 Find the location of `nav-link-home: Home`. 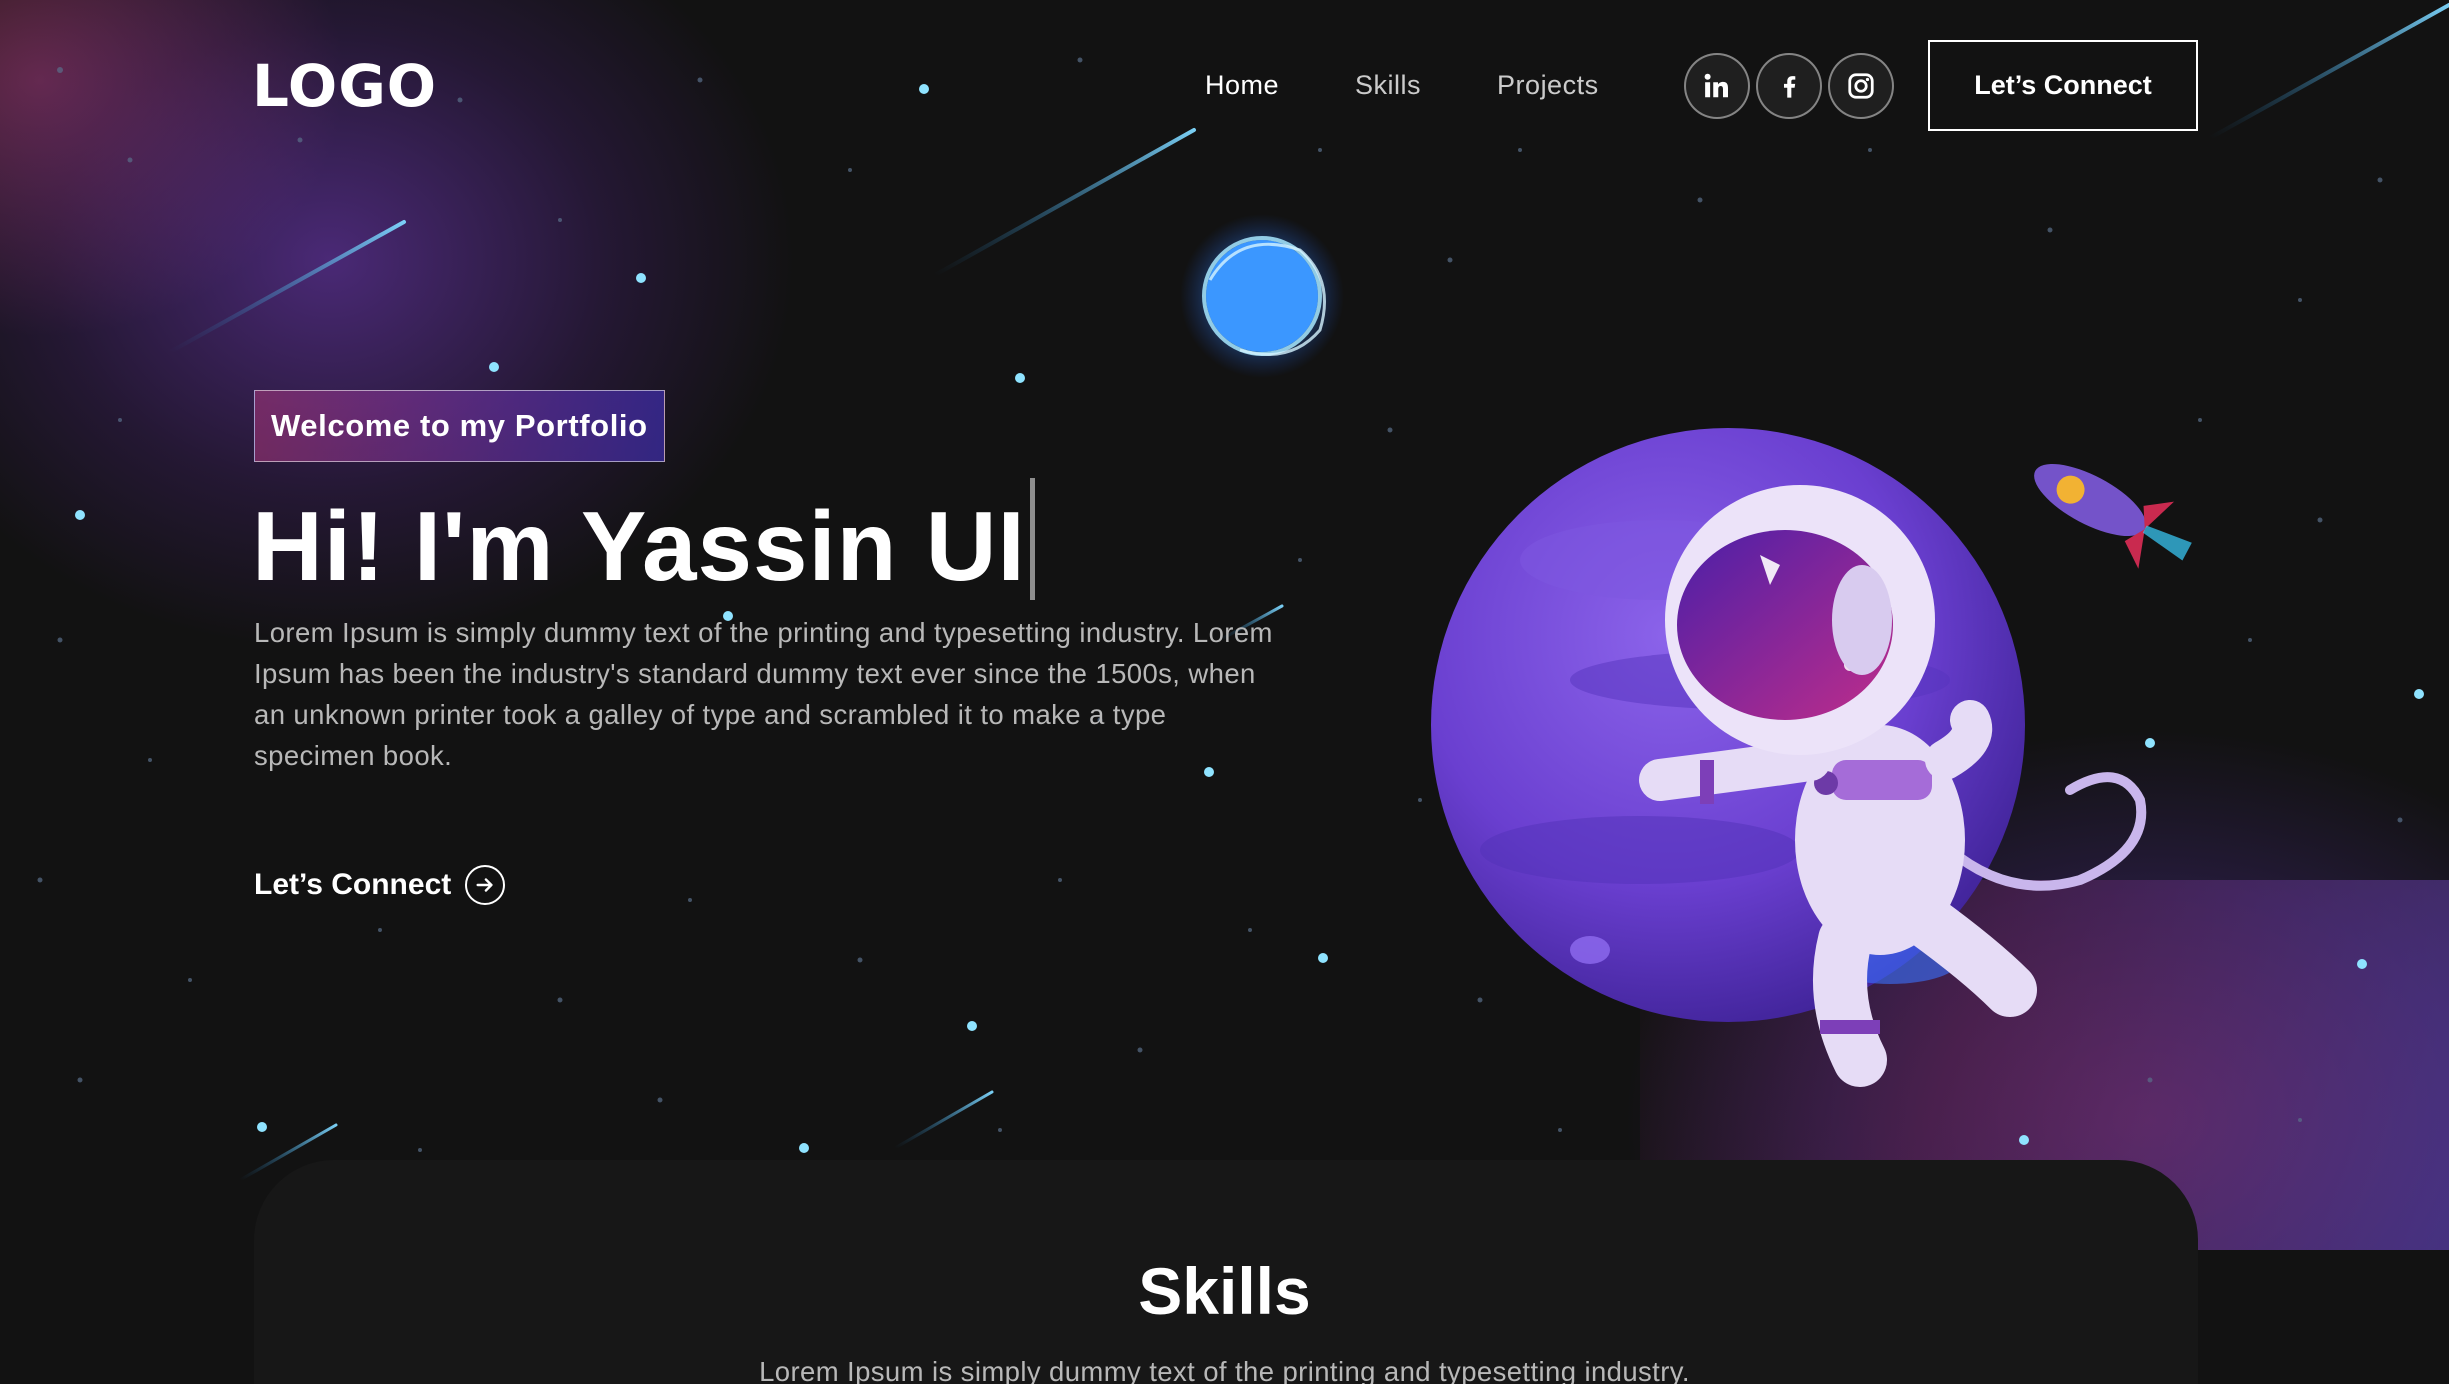

nav-link-home: Home is located at coordinates (1242, 85).